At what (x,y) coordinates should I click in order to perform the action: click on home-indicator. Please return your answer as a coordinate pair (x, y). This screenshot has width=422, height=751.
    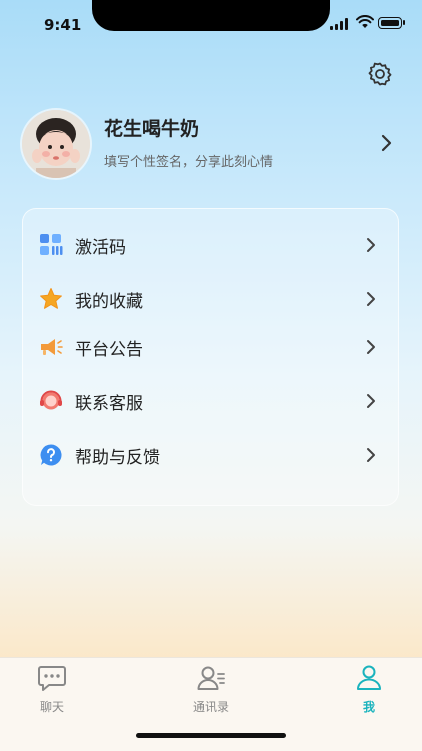
    Looking at the image, I should click on (211, 735).